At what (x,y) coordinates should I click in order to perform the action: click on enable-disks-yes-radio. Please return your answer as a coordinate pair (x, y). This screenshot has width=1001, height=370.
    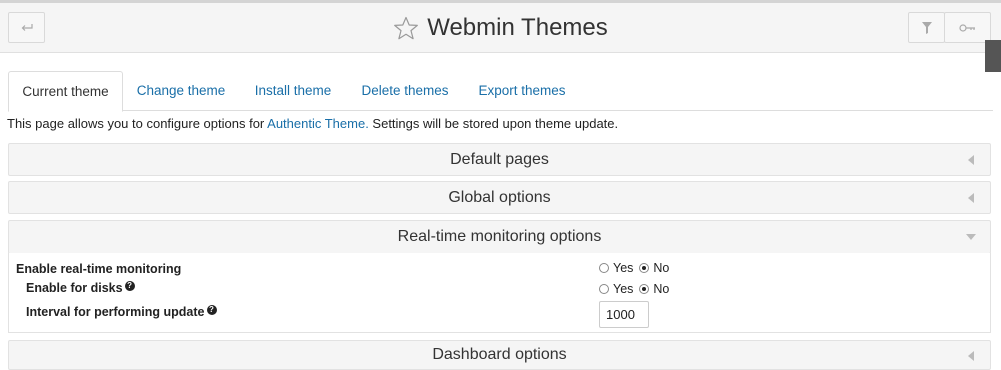
    Looking at the image, I should click on (604, 289).